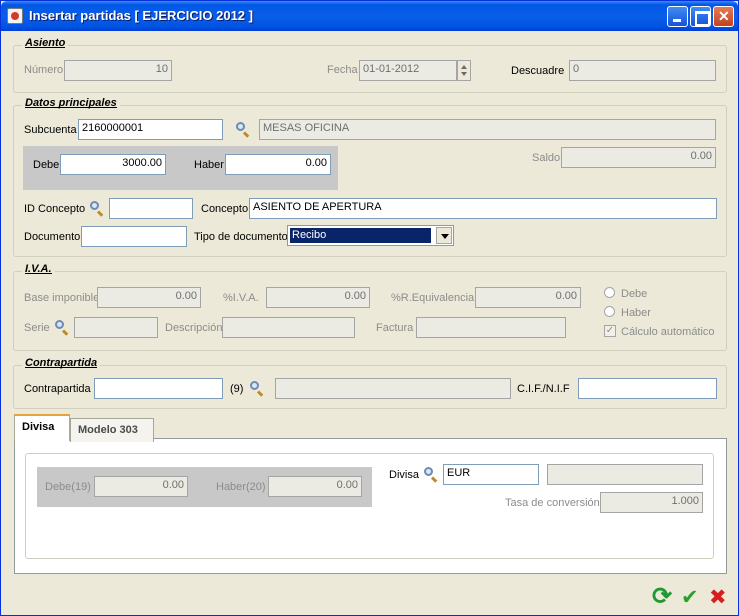  I want to click on descuadre-label: Descuadre, so click(538, 71).